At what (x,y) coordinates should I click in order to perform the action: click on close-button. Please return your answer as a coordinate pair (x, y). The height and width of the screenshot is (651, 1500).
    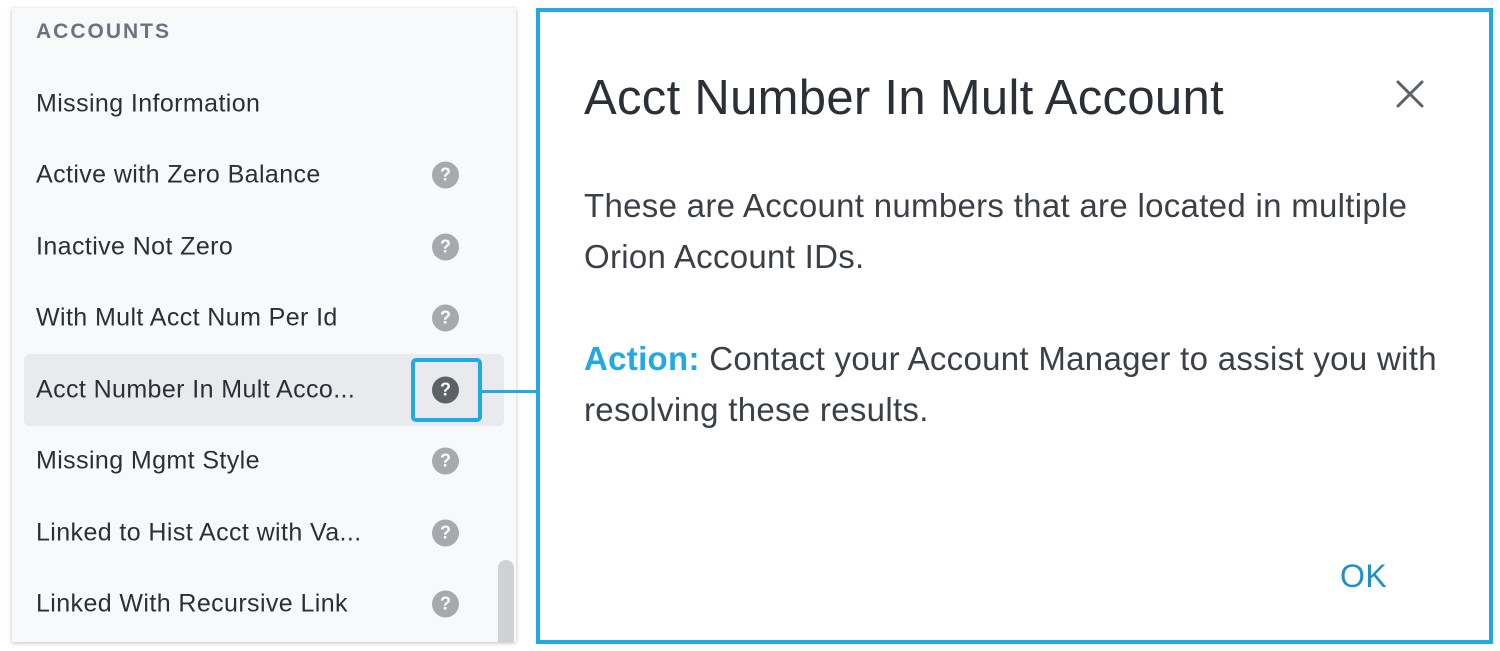
    Looking at the image, I should click on (1410, 94).